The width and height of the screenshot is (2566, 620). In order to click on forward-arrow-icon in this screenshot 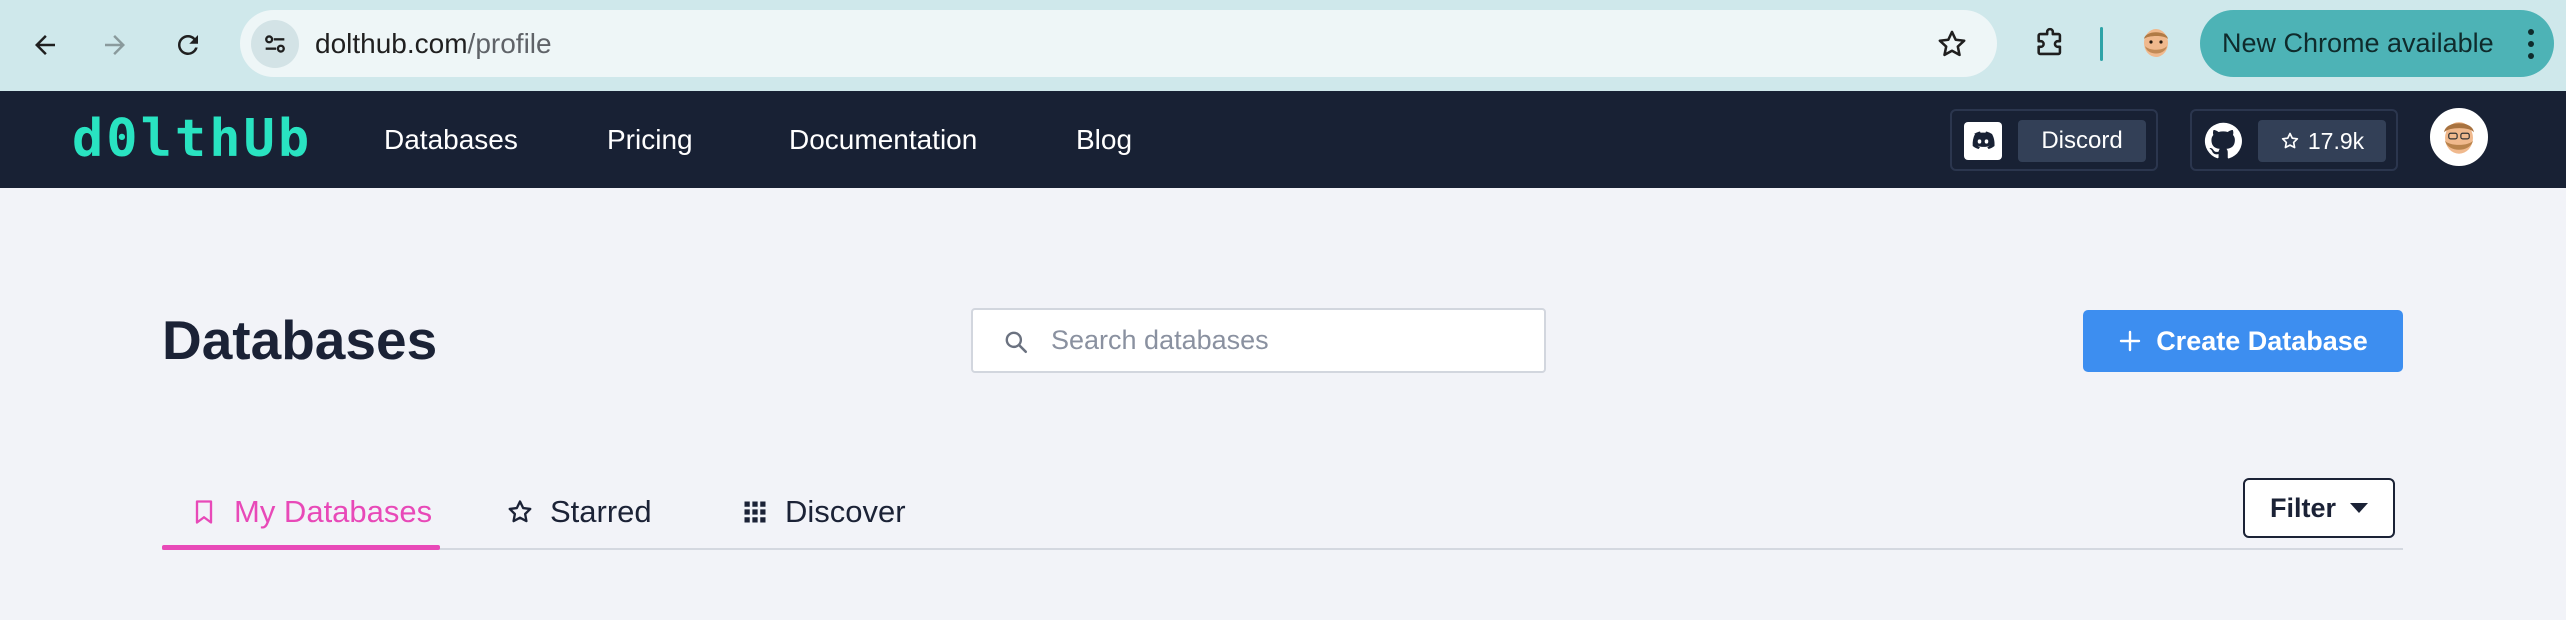, I will do `click(115, 45)`.